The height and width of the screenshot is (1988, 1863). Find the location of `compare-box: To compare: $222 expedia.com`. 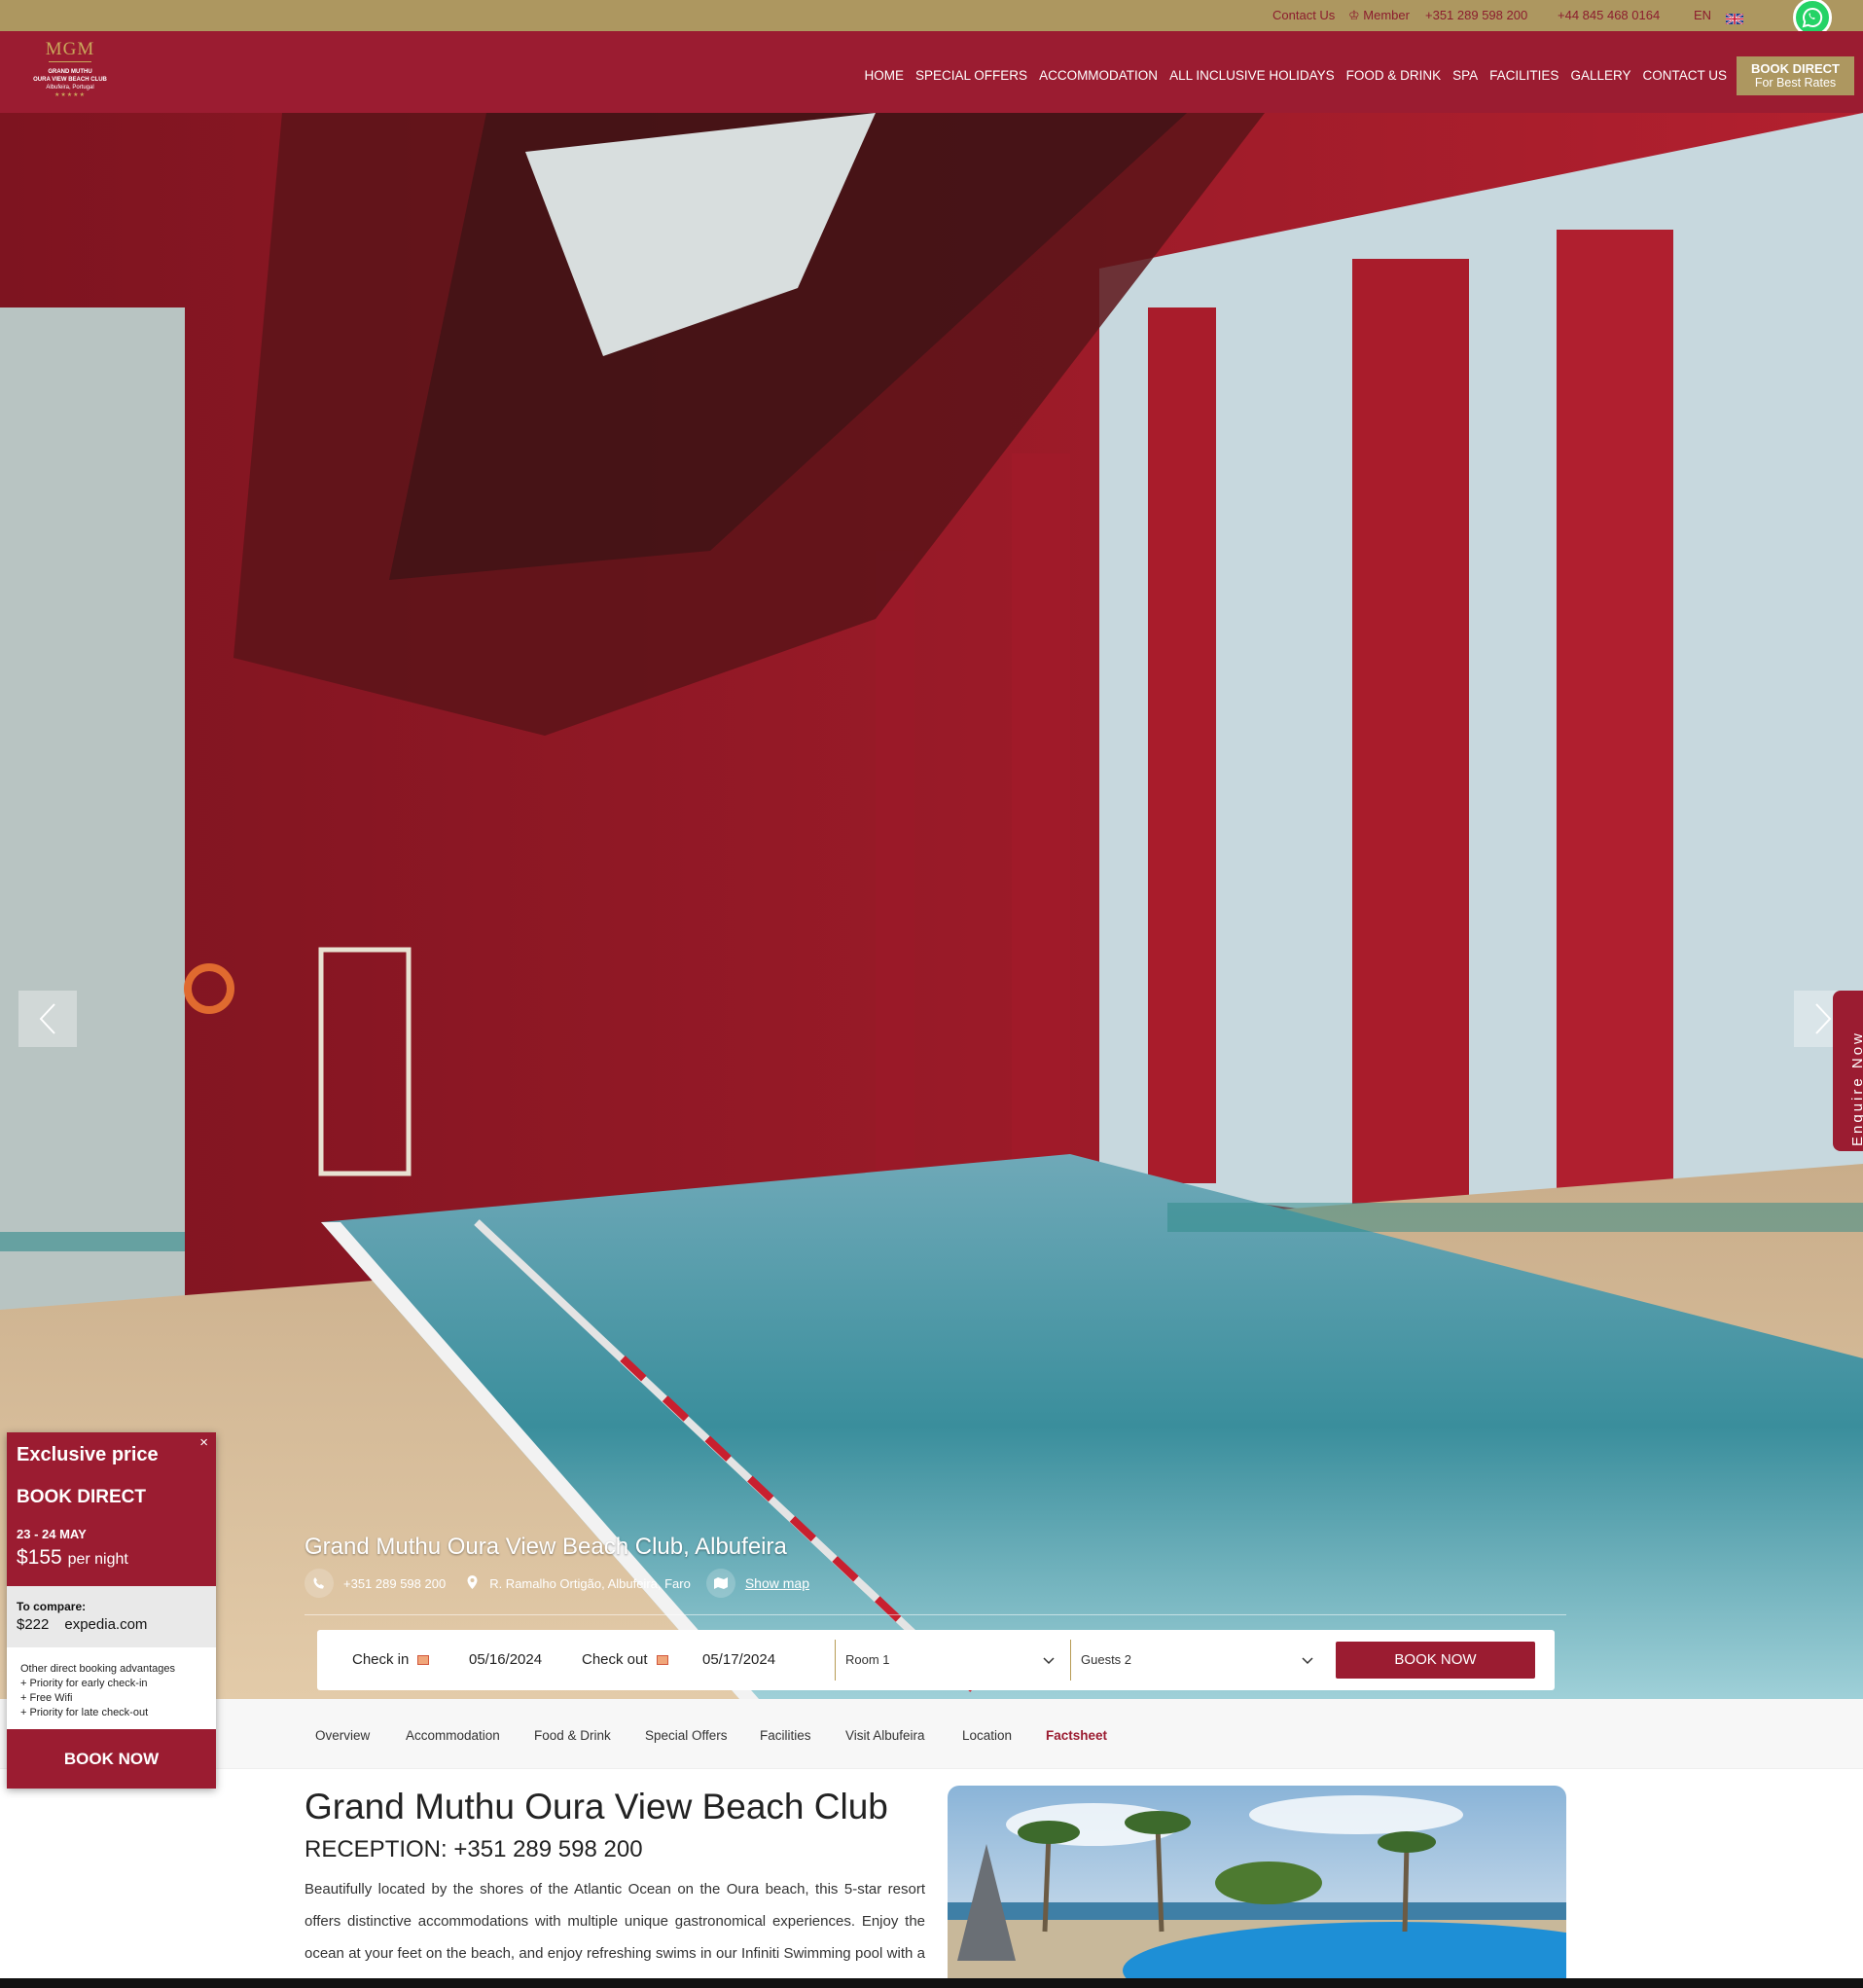

compare-box: To compare: $222 expedia.com is located at coordinates (111, 1617).